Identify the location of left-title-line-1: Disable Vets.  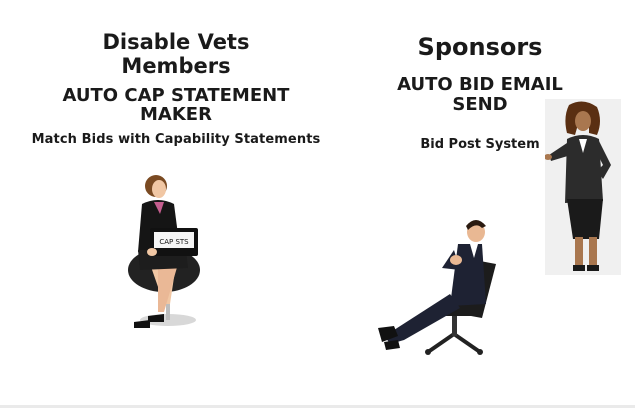
(176, 42).